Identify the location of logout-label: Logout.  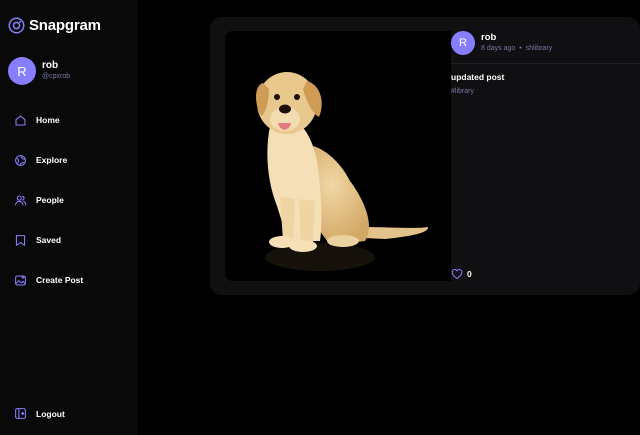
(50, 413).